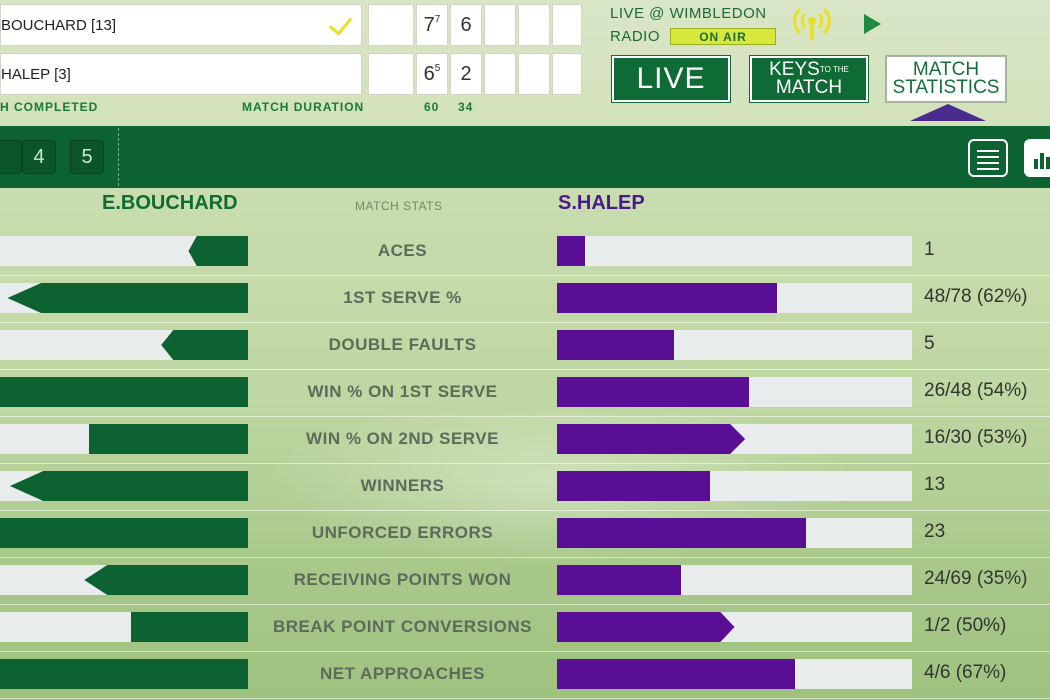 The width and height of the screenshot is (1050, 700). Describe the element at coordinates (303, 107) in the screenshot. I see `match-duration-label: MATCH DURATION` at that location.